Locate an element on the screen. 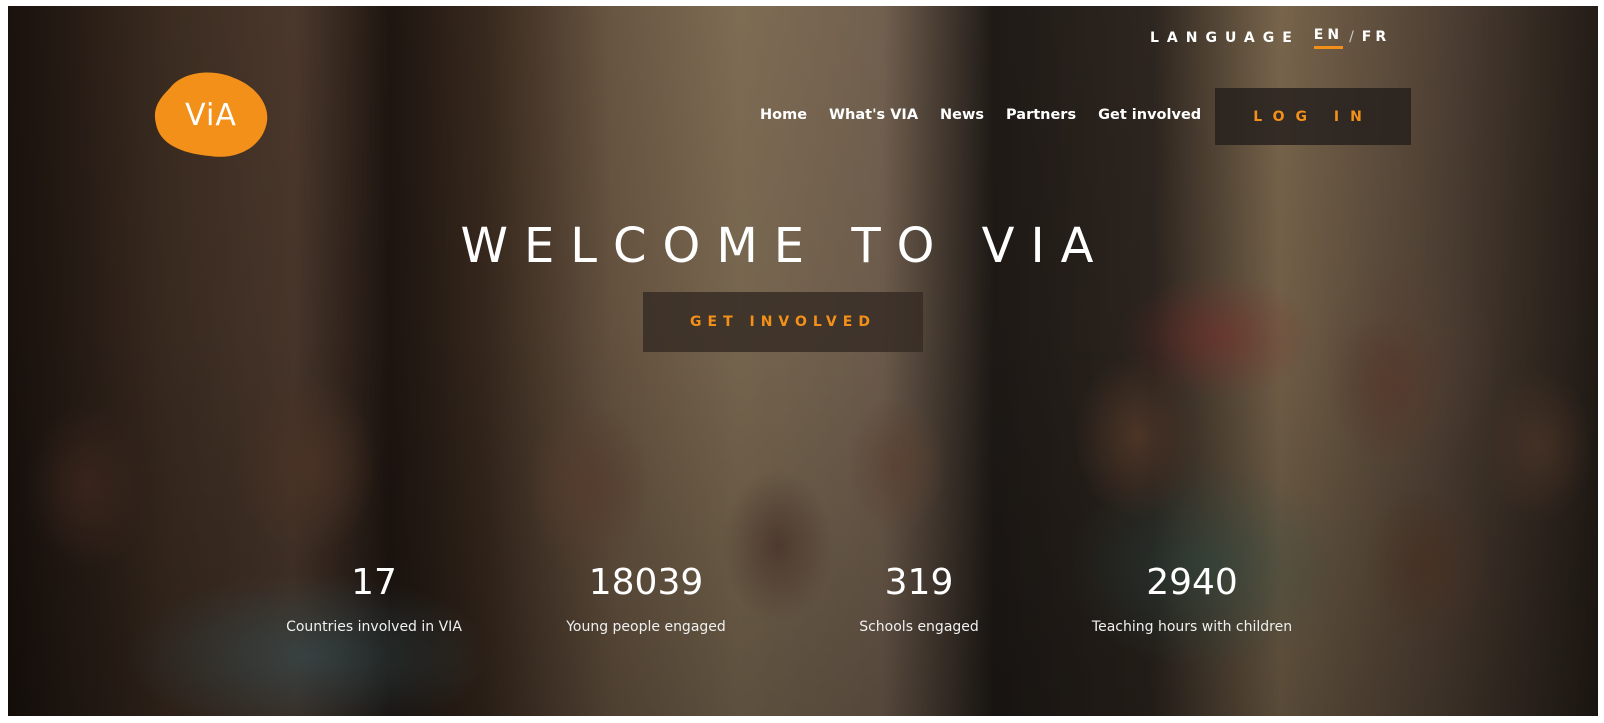 This screenshot has height=723, width=1604. language-switcher: LANGUAGE EN / FR is located at coordinates (1270, 38).